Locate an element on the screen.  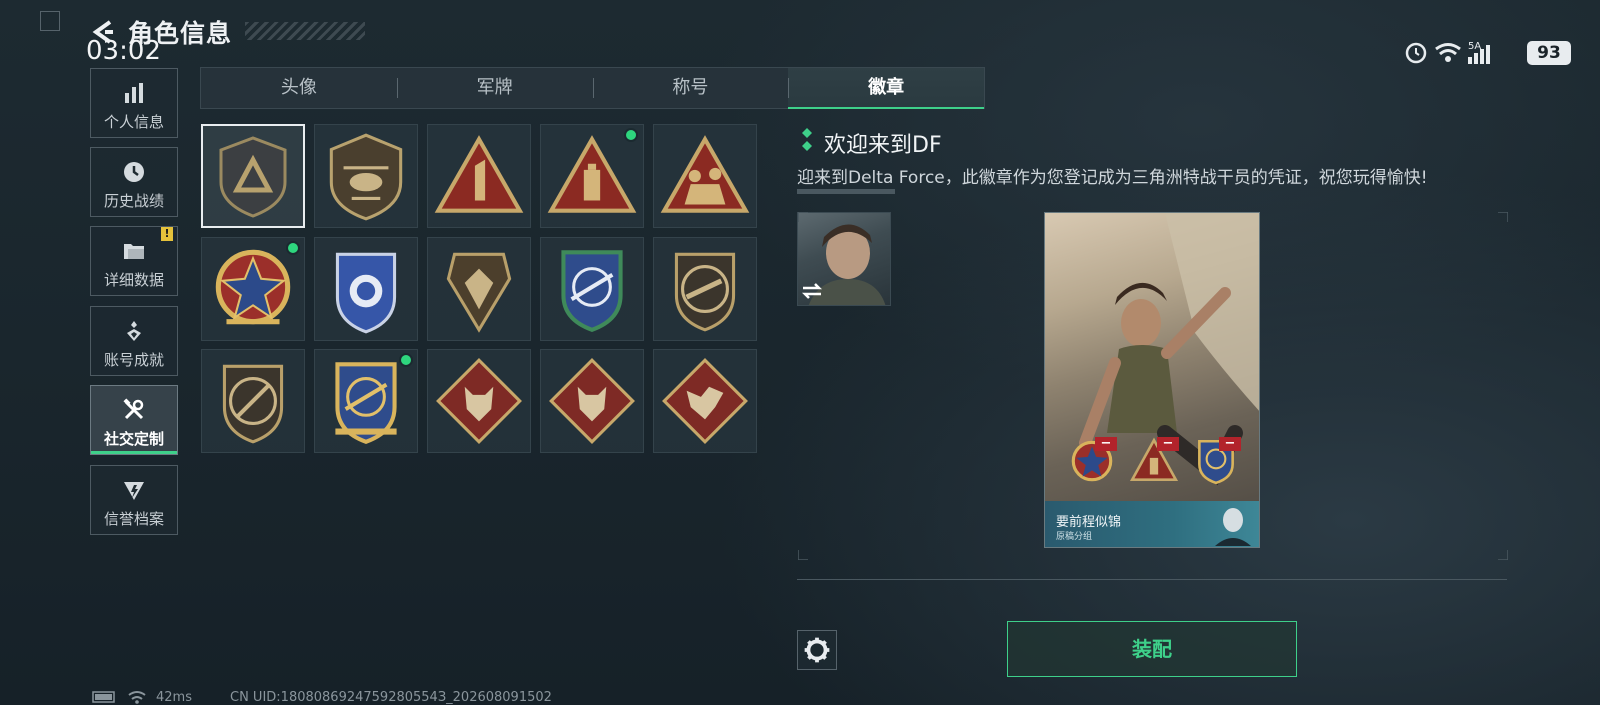
equip-button: 装配 is located at coordinates (1152, 649).